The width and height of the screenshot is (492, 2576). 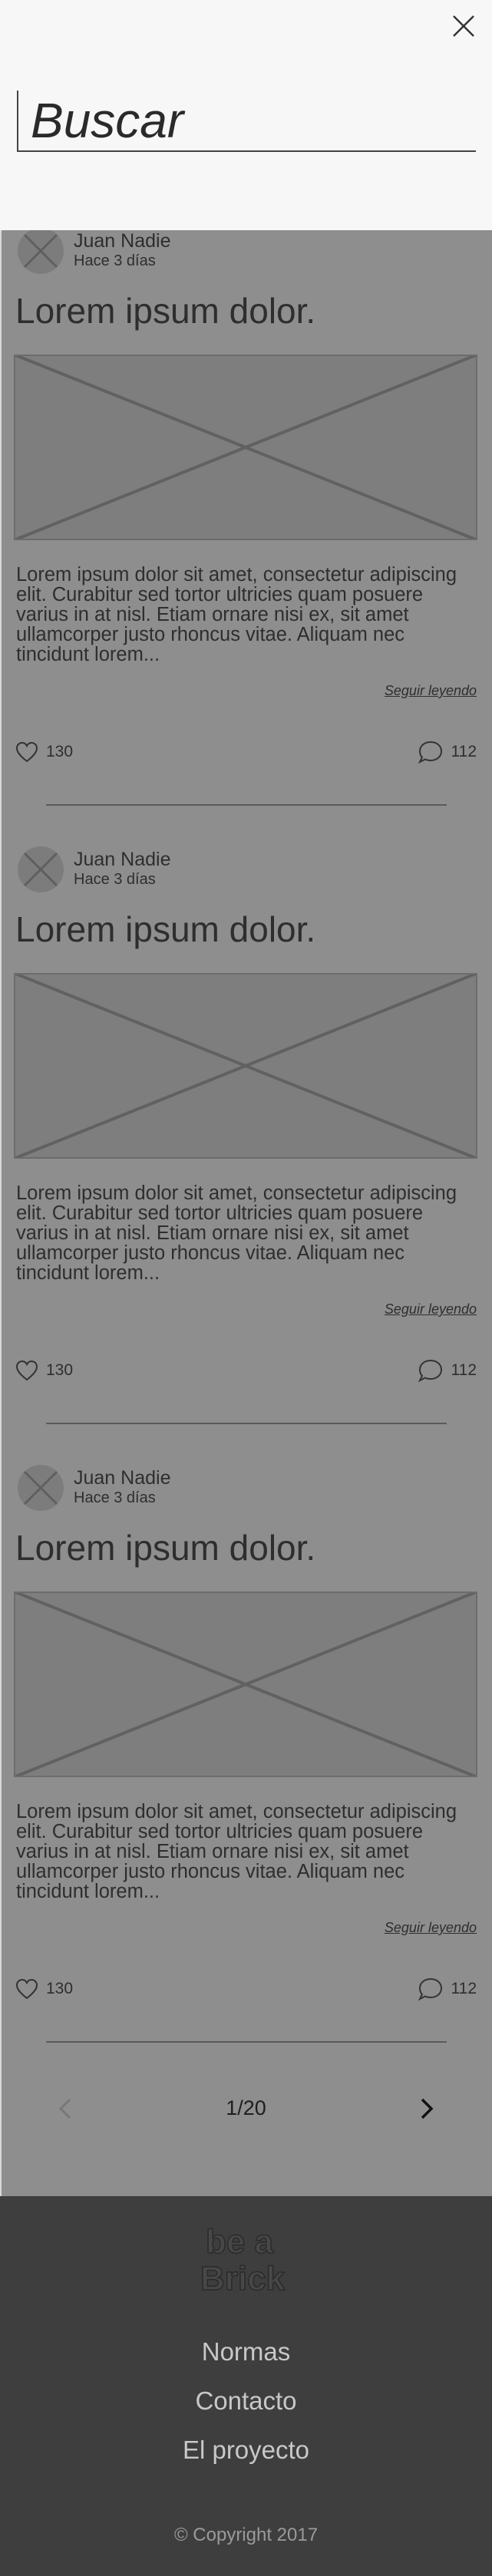 I want to click on copyright: © Copyright 2017, so click(x=246, y=2535).